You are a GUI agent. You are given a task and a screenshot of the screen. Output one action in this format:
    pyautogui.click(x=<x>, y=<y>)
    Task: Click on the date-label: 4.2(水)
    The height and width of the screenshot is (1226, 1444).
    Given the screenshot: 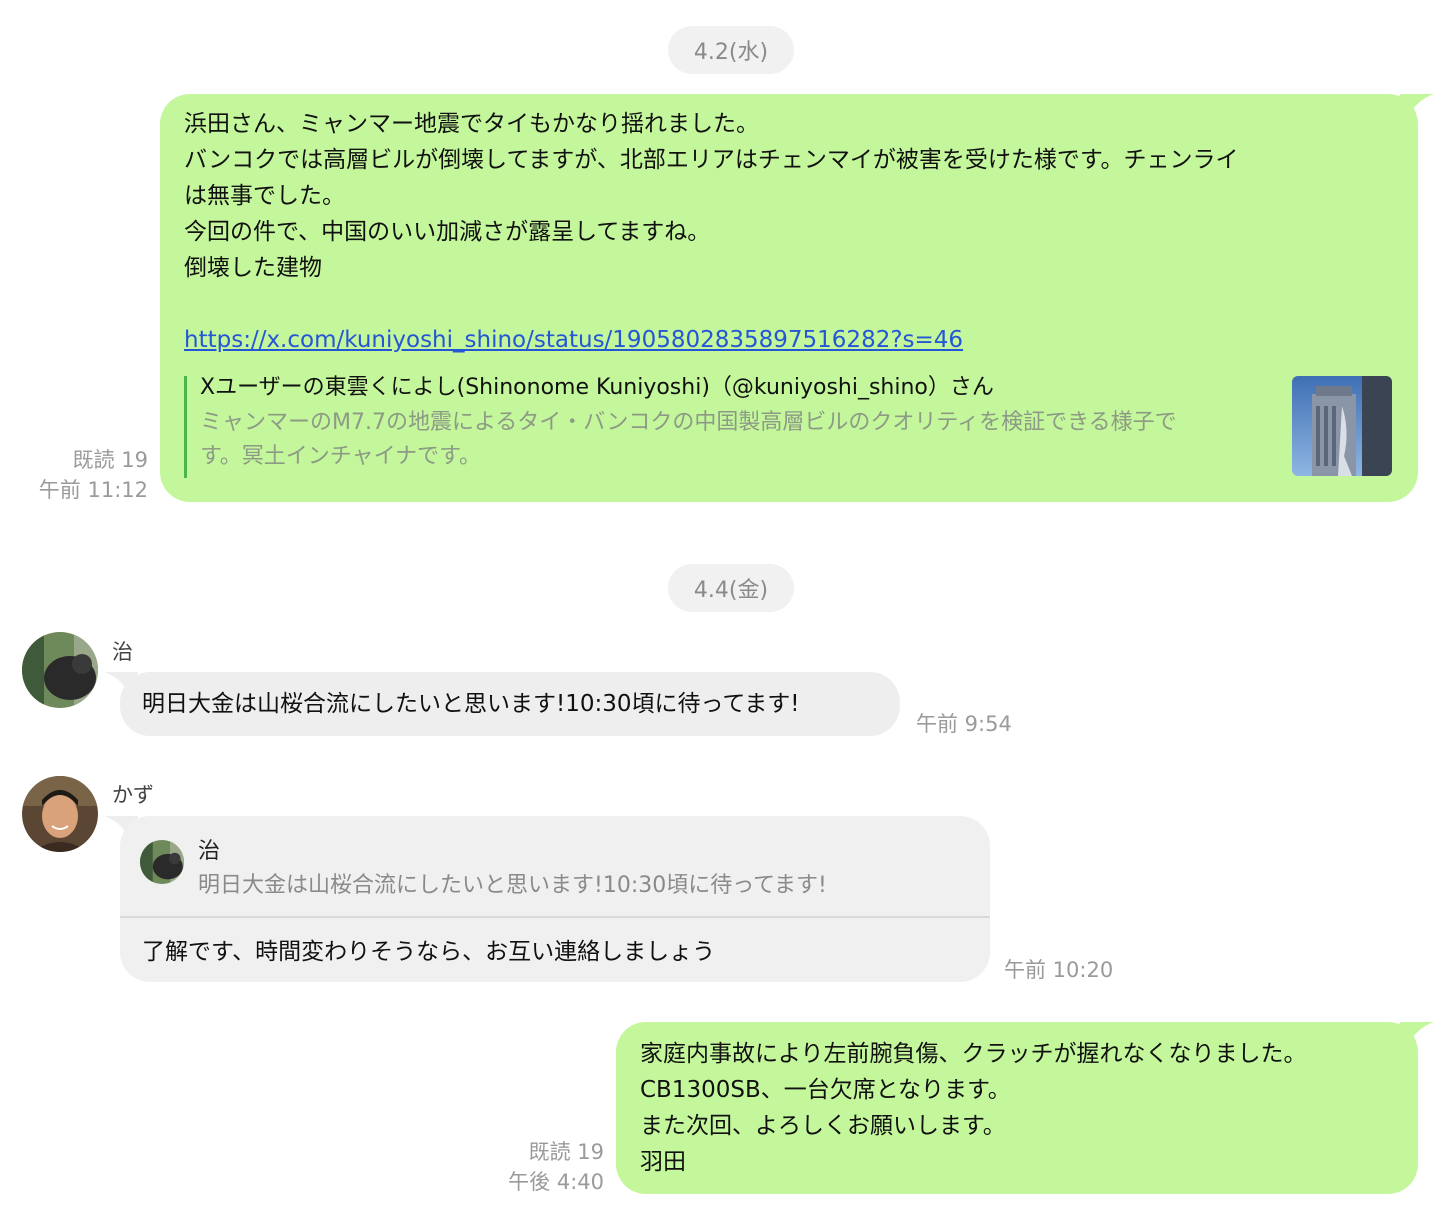 What is the action you would take?
    pyautogui.click(x=731, y=52)
    